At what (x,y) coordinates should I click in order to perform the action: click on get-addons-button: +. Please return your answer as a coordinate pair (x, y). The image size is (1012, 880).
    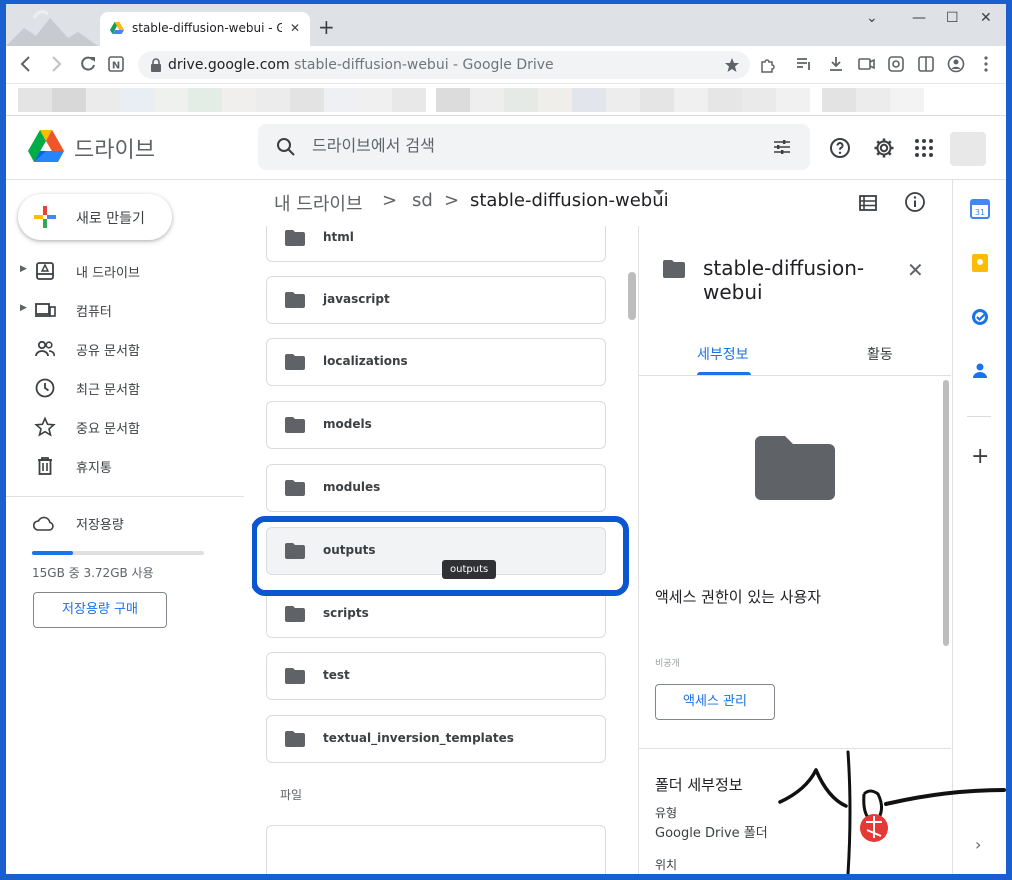
    Looking at the image, I should click on (980, 457).